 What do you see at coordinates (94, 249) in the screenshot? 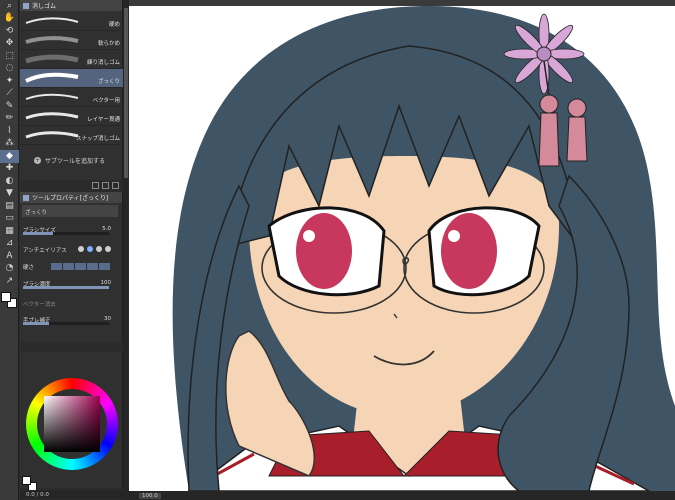
I see `antialias-options` at bounding box center [94, 249].